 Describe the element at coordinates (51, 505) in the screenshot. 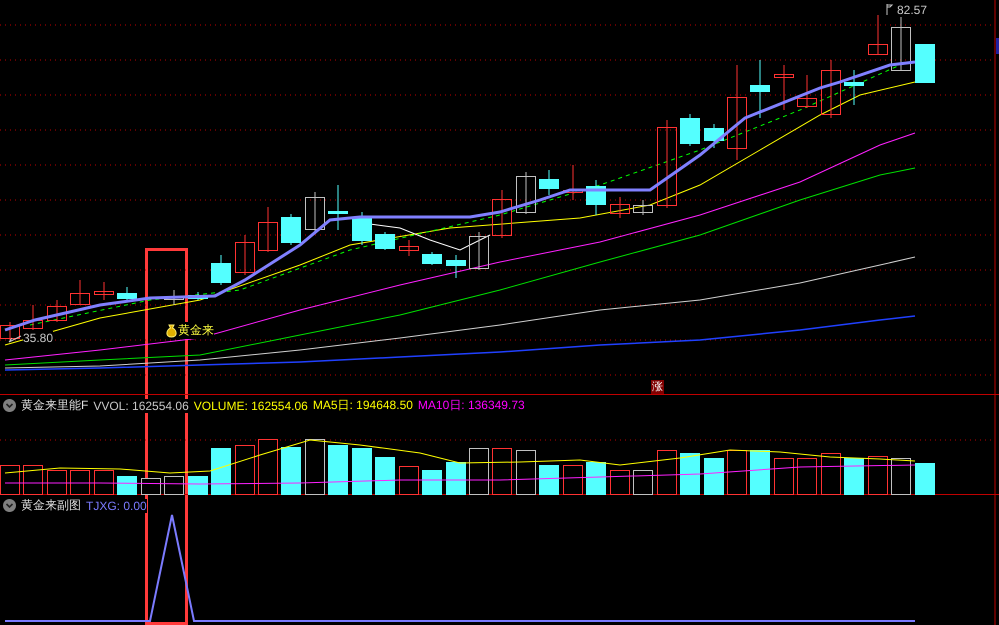

I see `panel-title: 黄金来副图` at that location.